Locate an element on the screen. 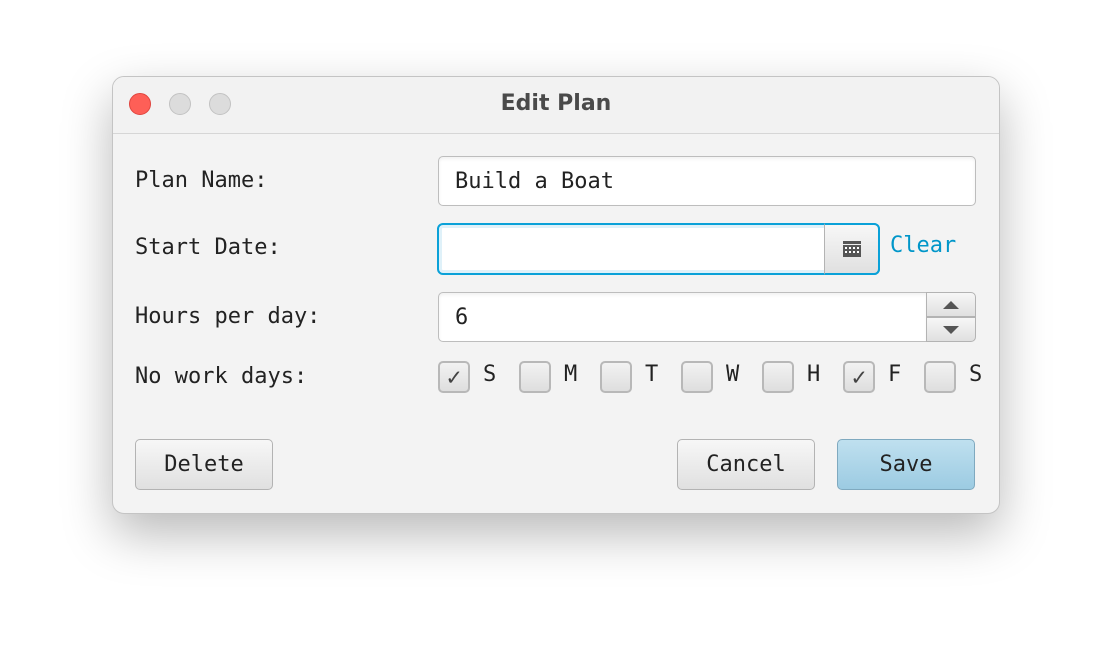  day-label: F is located at coordinates (895, 374).